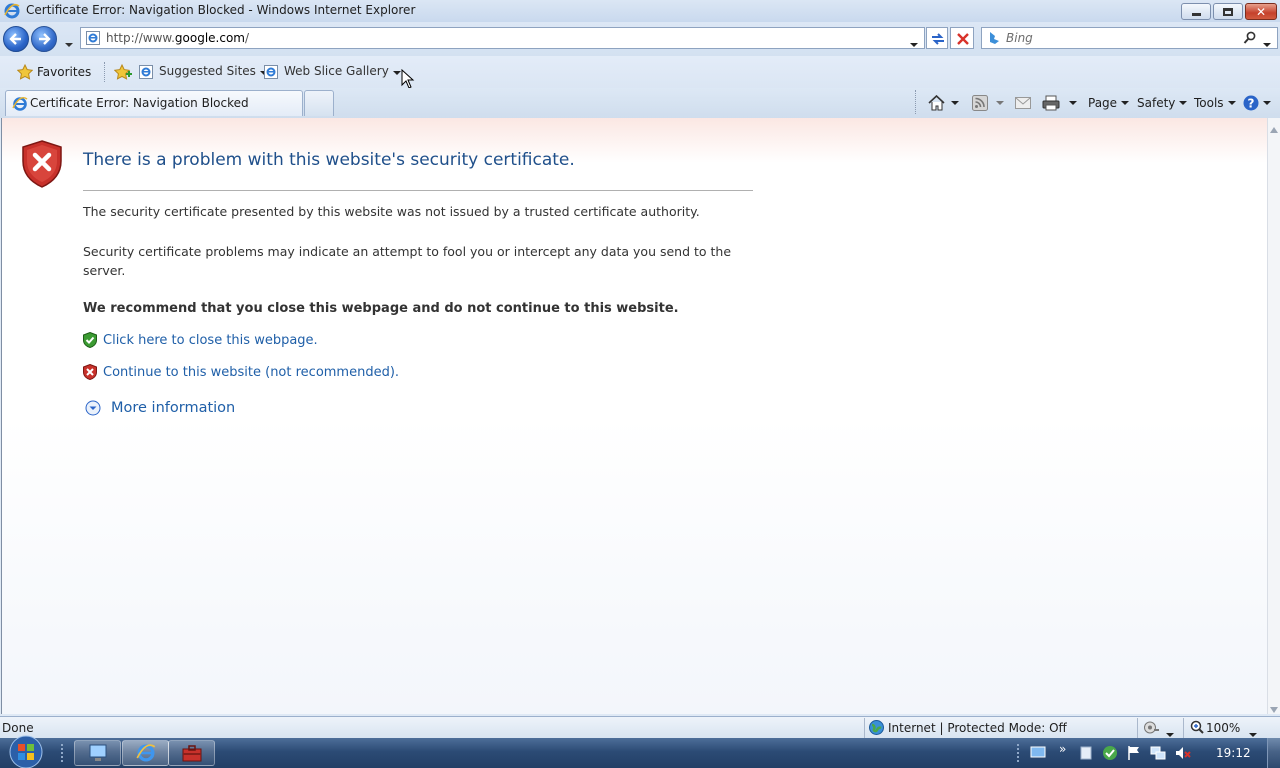  Describe the element at coordinates (213, 71) in the screenshot. I see `suggested-sites-link: Suggested Sites` at that location.